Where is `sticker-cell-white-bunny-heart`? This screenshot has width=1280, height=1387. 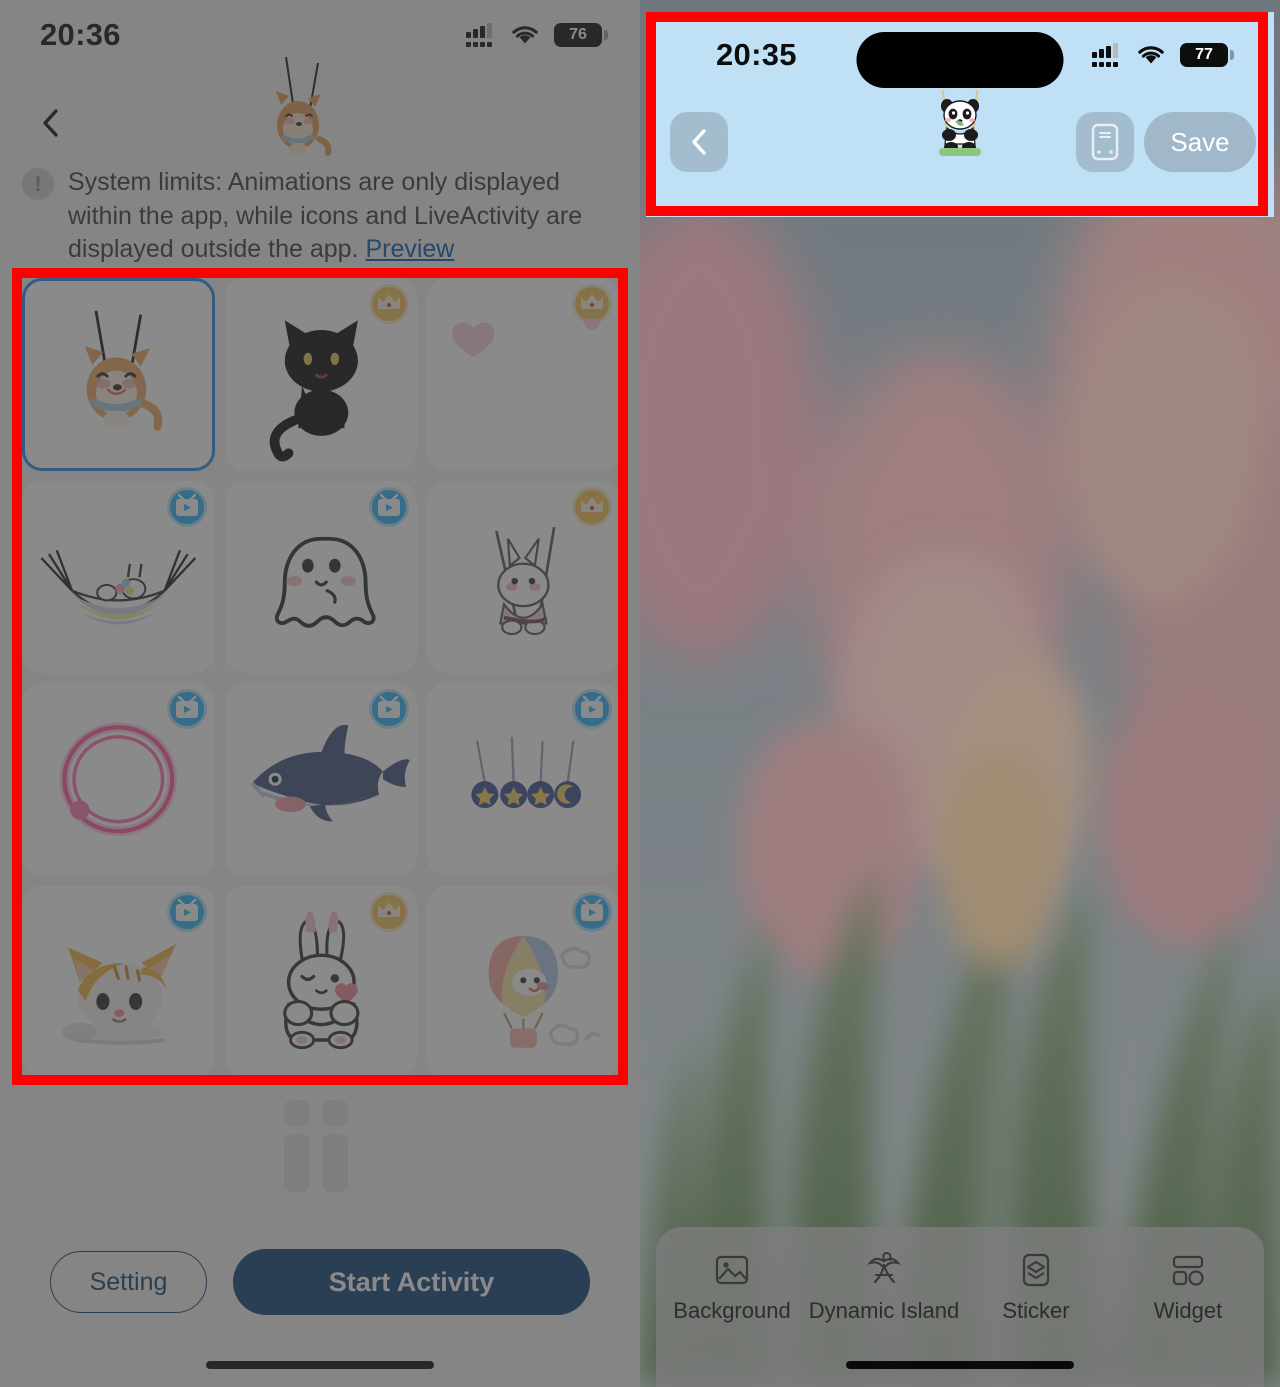 sticker-cell-white-bunny-heart is located at coordinates (321, 981).